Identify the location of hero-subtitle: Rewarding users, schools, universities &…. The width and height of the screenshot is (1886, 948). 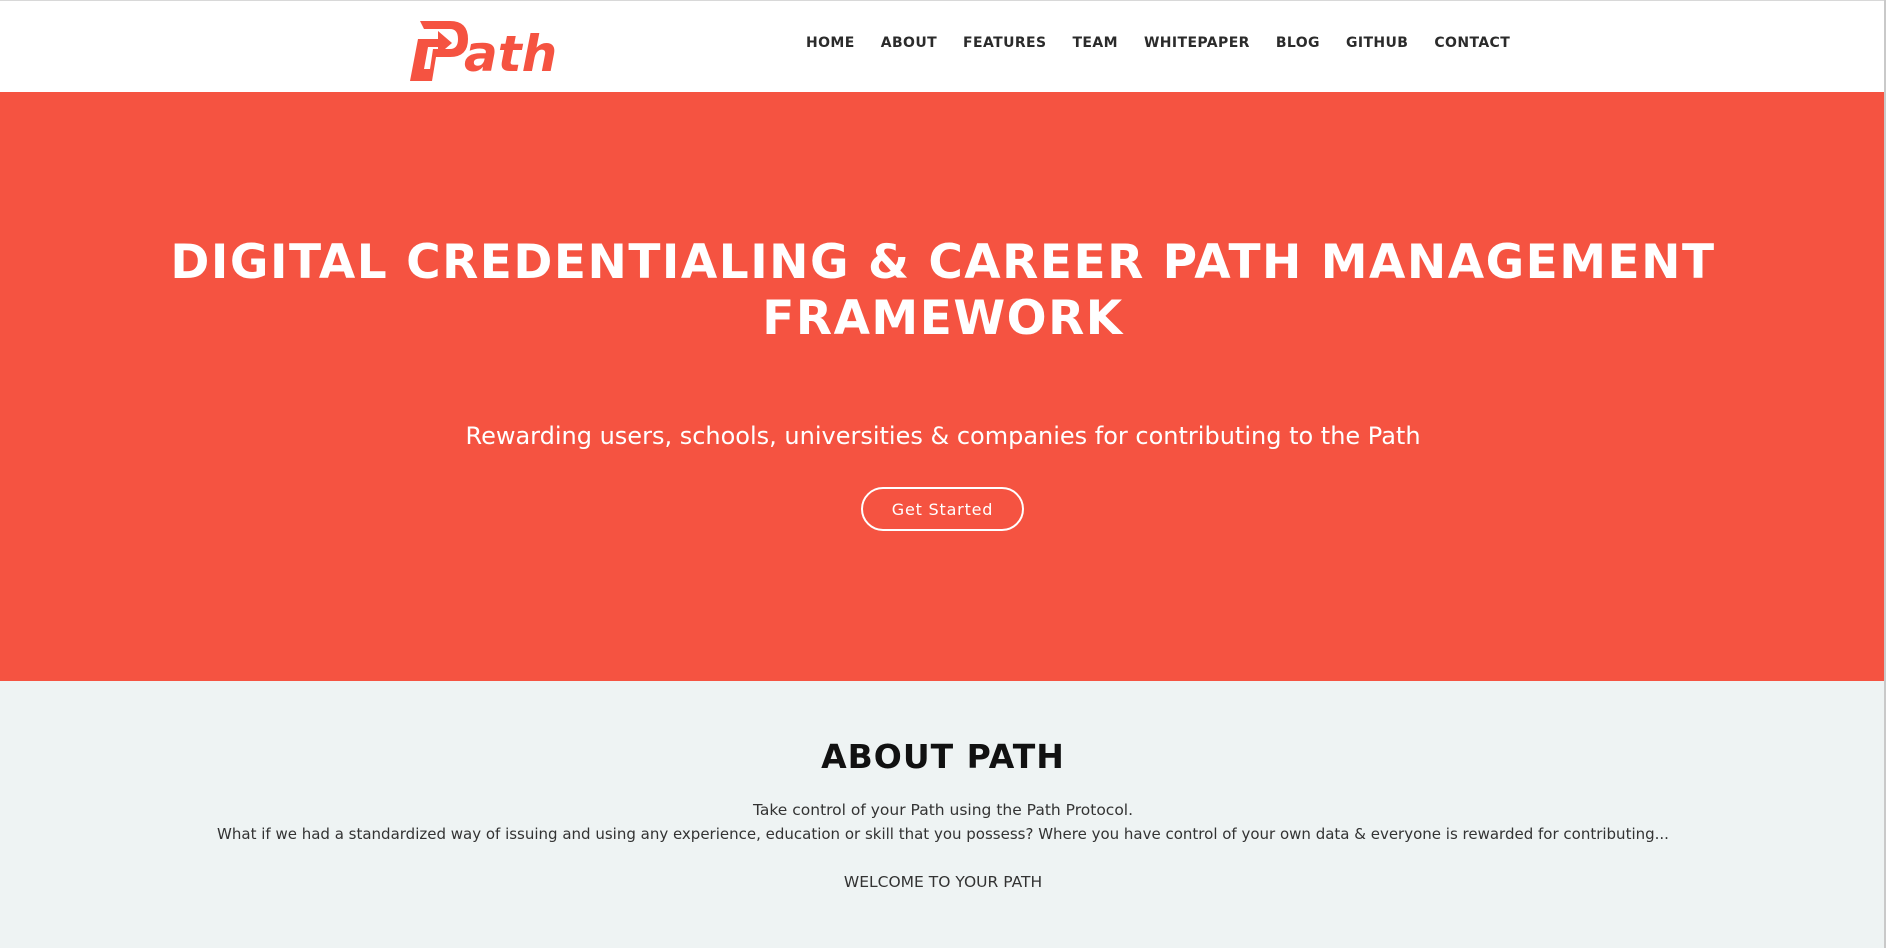
(943, 436).